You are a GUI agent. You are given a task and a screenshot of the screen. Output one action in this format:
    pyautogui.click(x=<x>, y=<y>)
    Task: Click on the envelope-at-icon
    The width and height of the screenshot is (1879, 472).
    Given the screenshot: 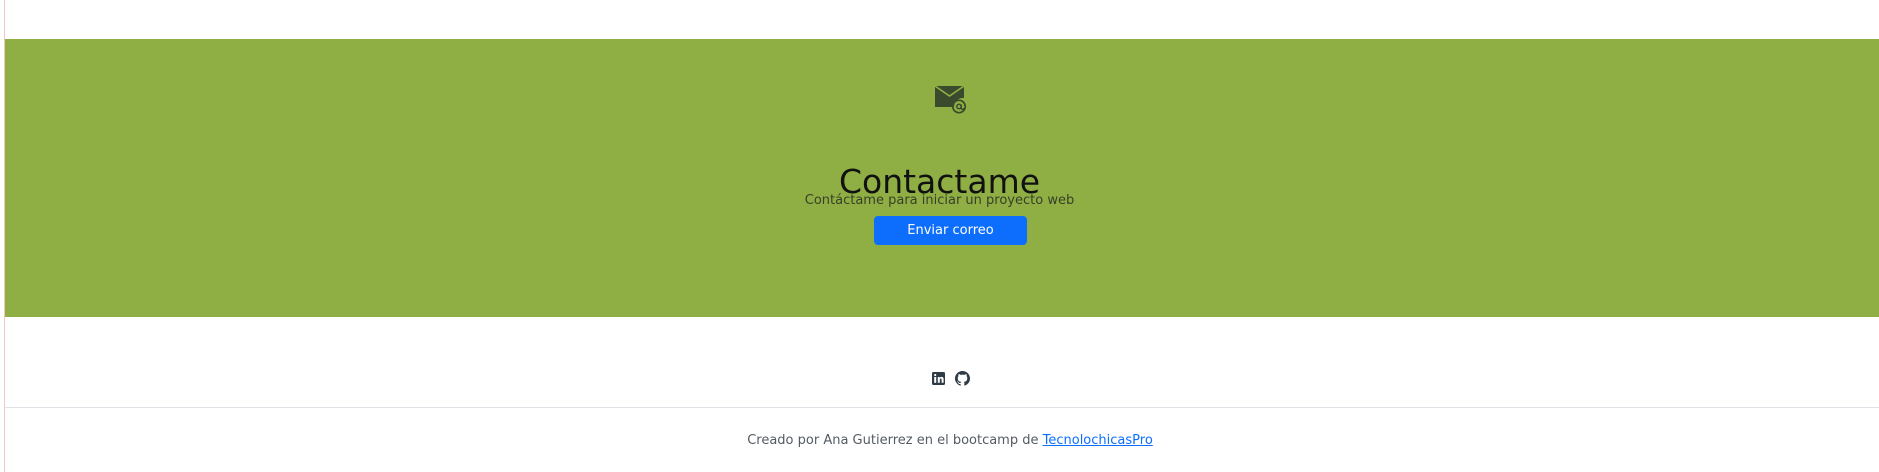 What is the action you would take?
    pyautogui.click(x=950, y=99)
    